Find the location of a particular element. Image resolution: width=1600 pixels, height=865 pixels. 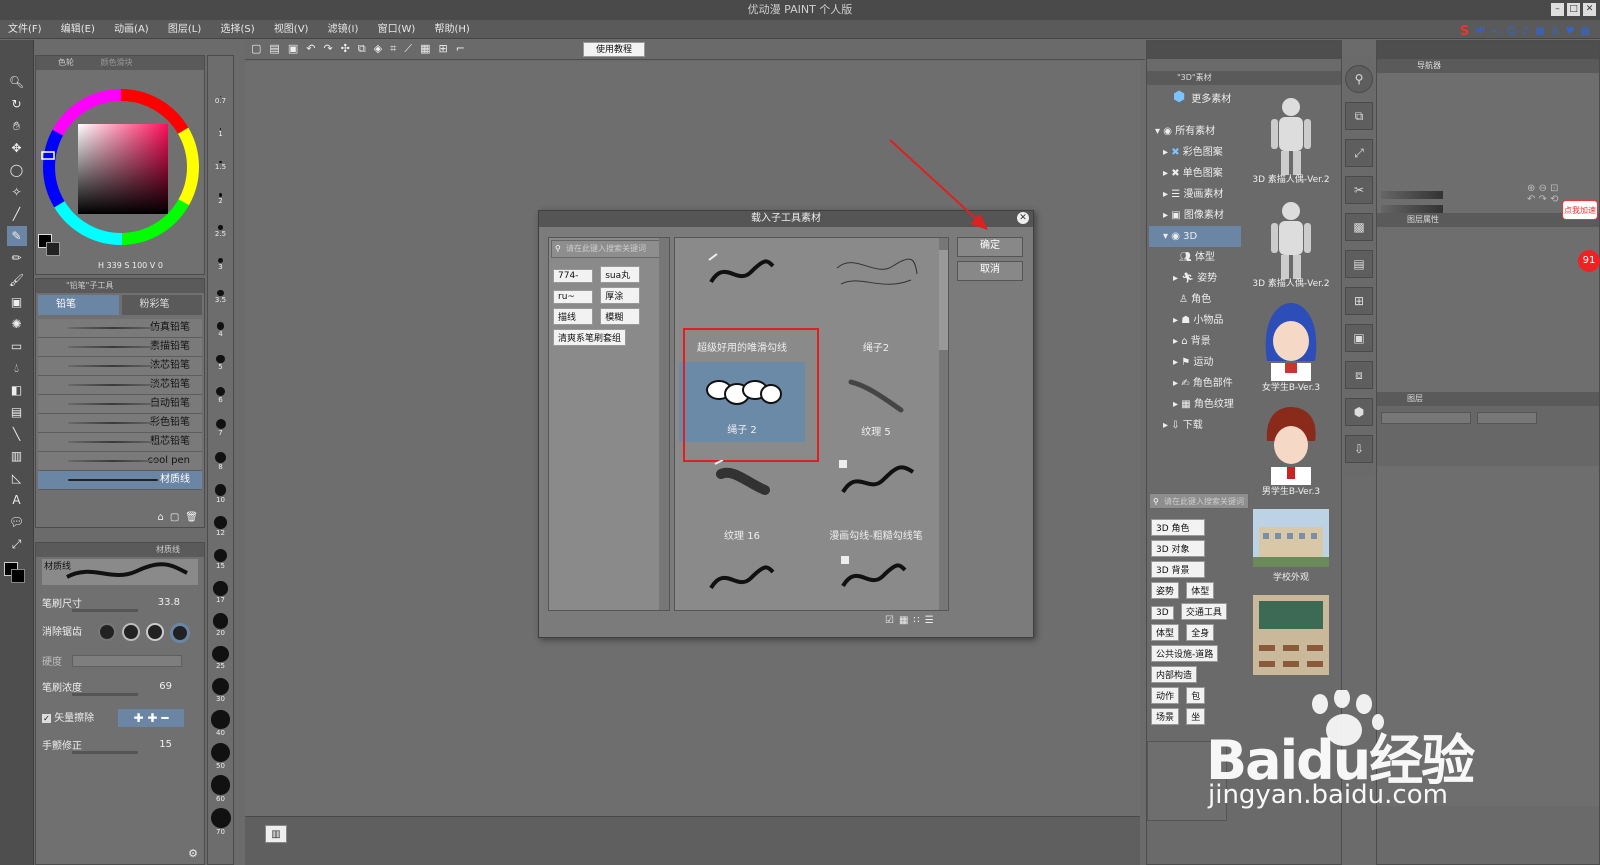

material-tag: 内部构造 is located at coordinates (1174, 674).